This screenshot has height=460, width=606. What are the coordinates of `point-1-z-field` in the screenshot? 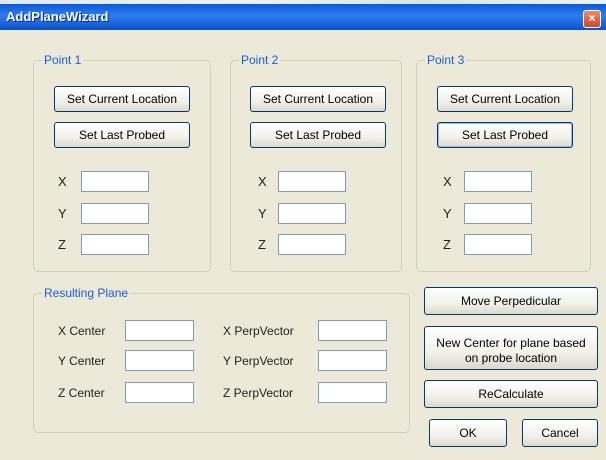 It's located at (115, 244).